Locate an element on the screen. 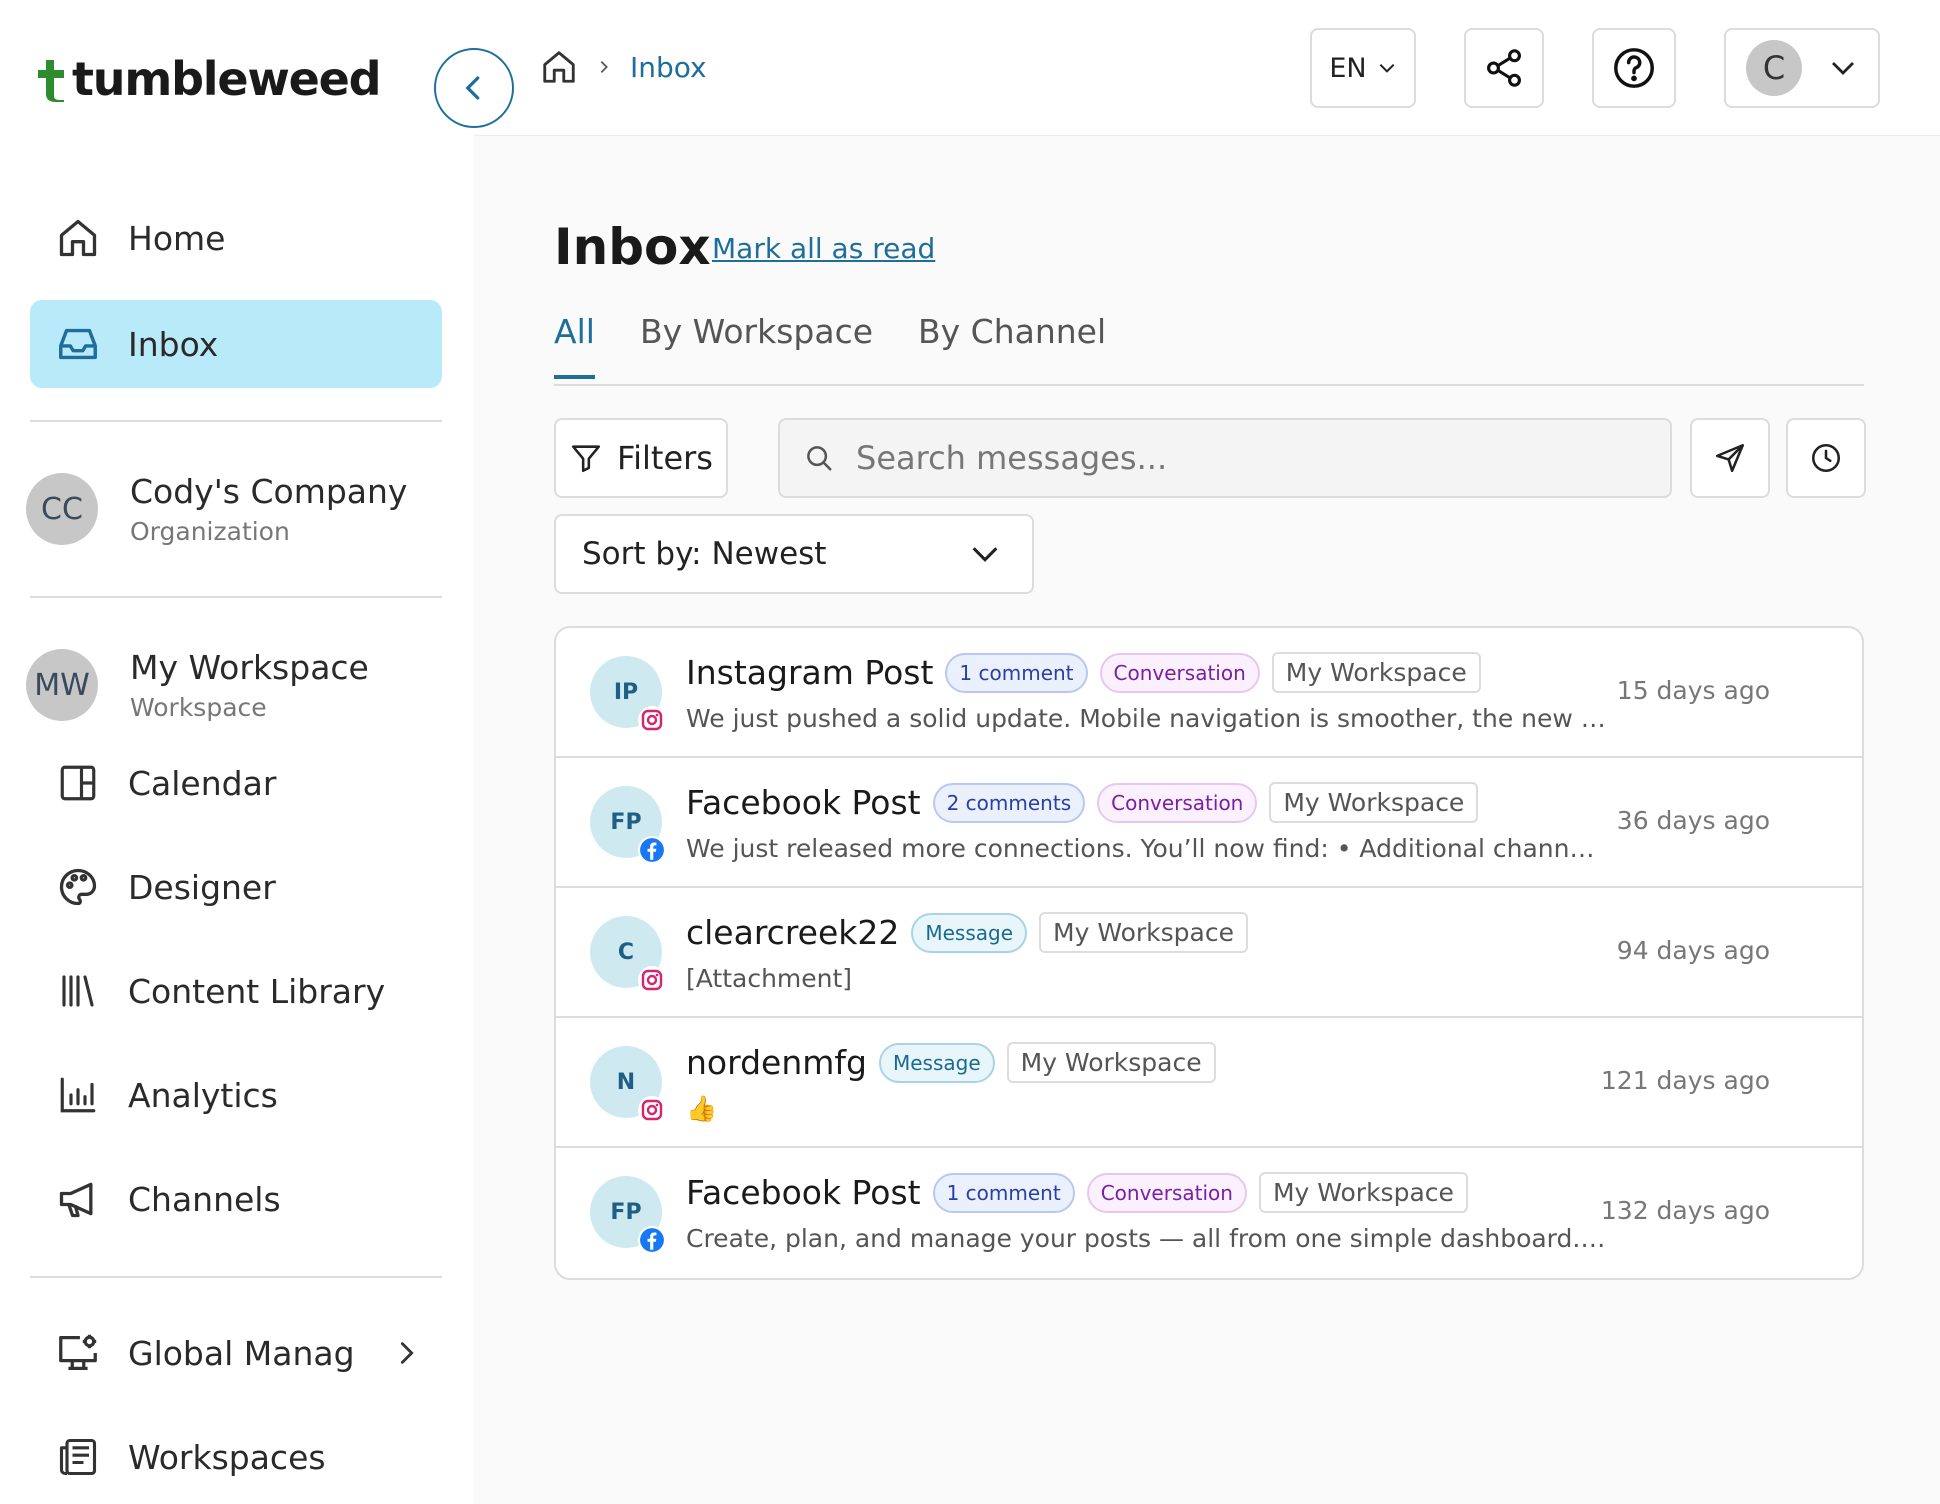 The height and width of the screenshot is (1504, 1940). tab-by-channel: By Channel is located at coordinates (1012, 343).